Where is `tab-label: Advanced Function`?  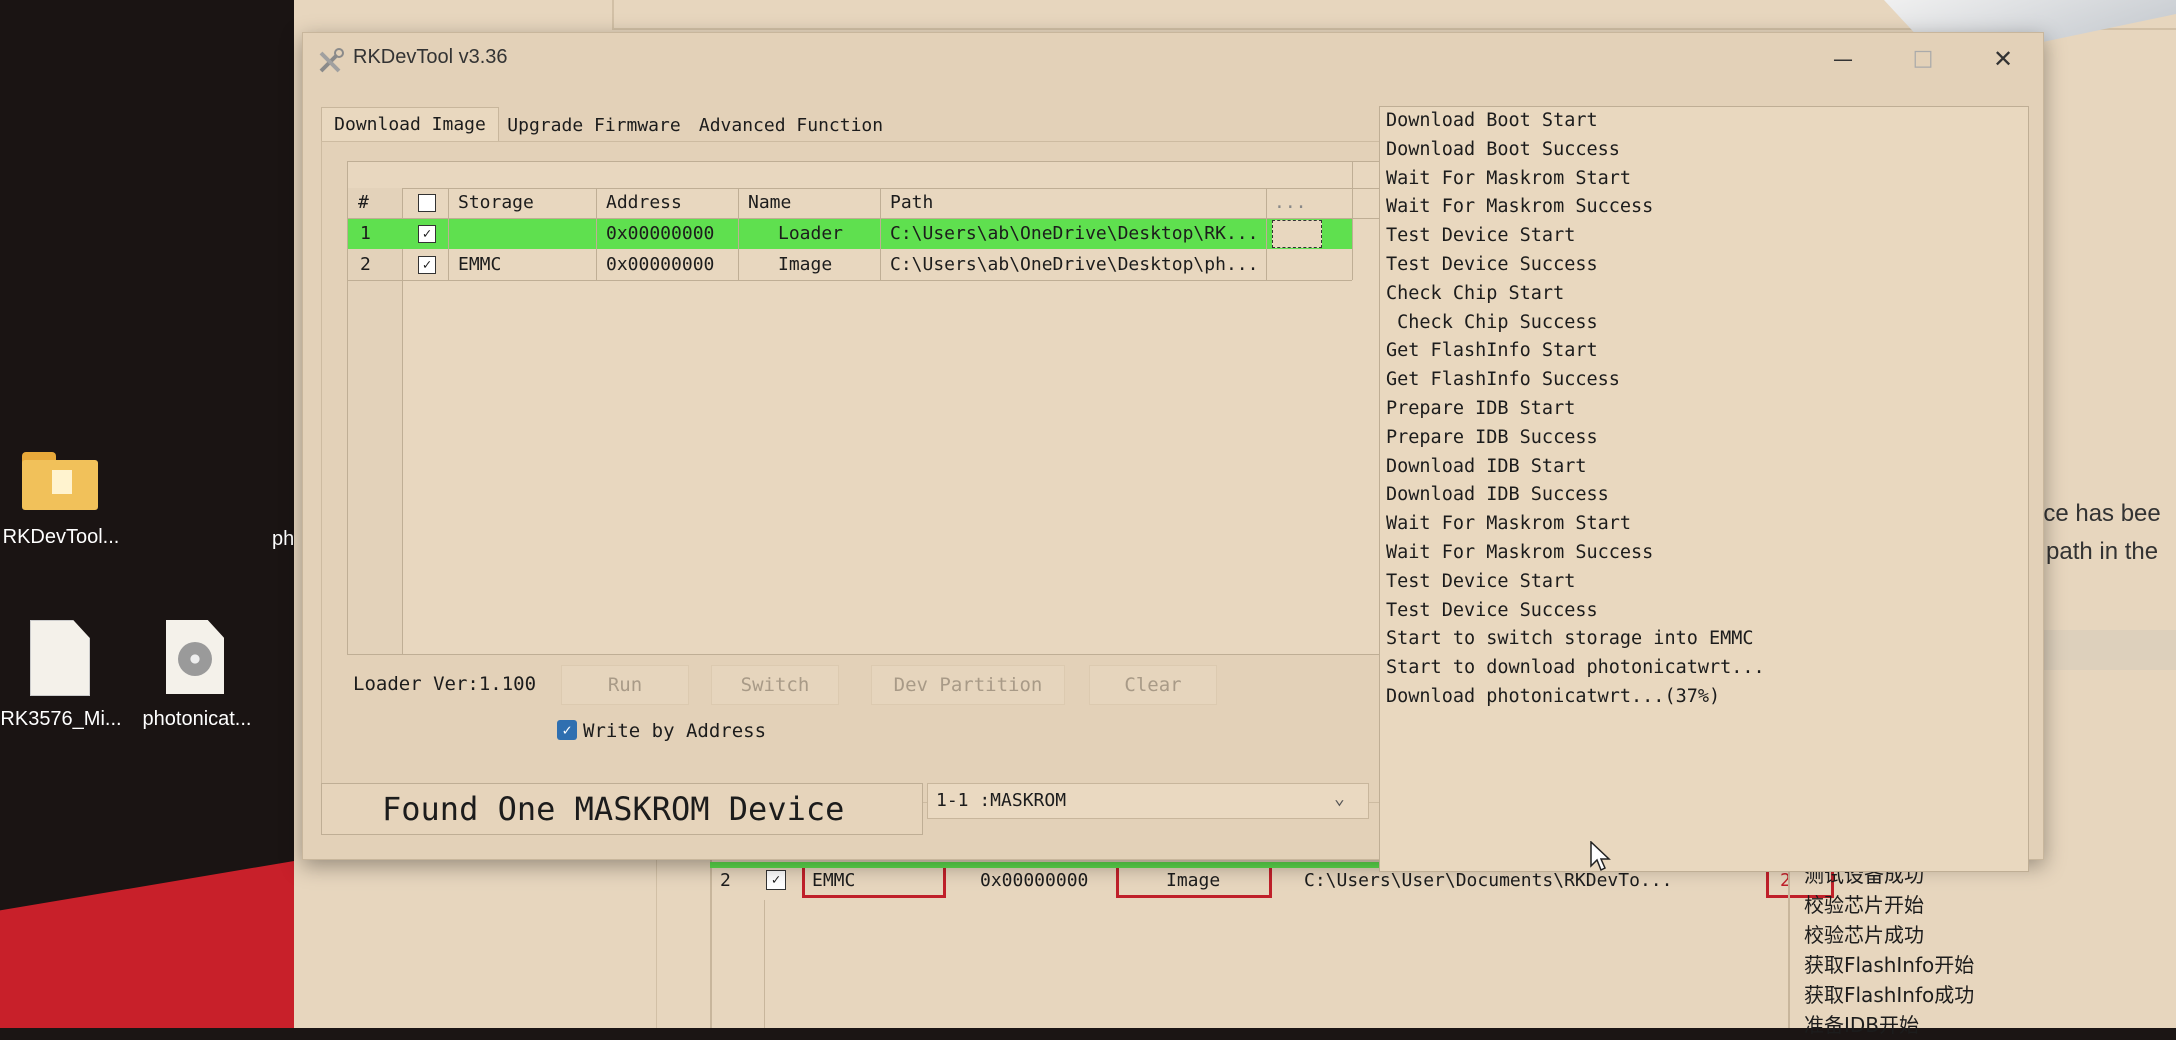 tab-label: Advanced Function is located at coordinates (791, 125).